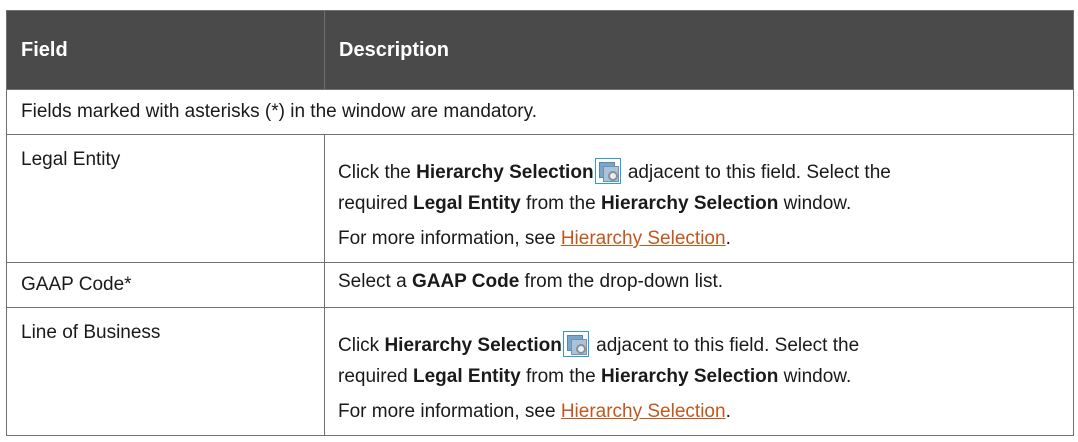 The height and width of the screenshot is (442, 1078). I want to click on text-segment: Select a, so click(375, 281).